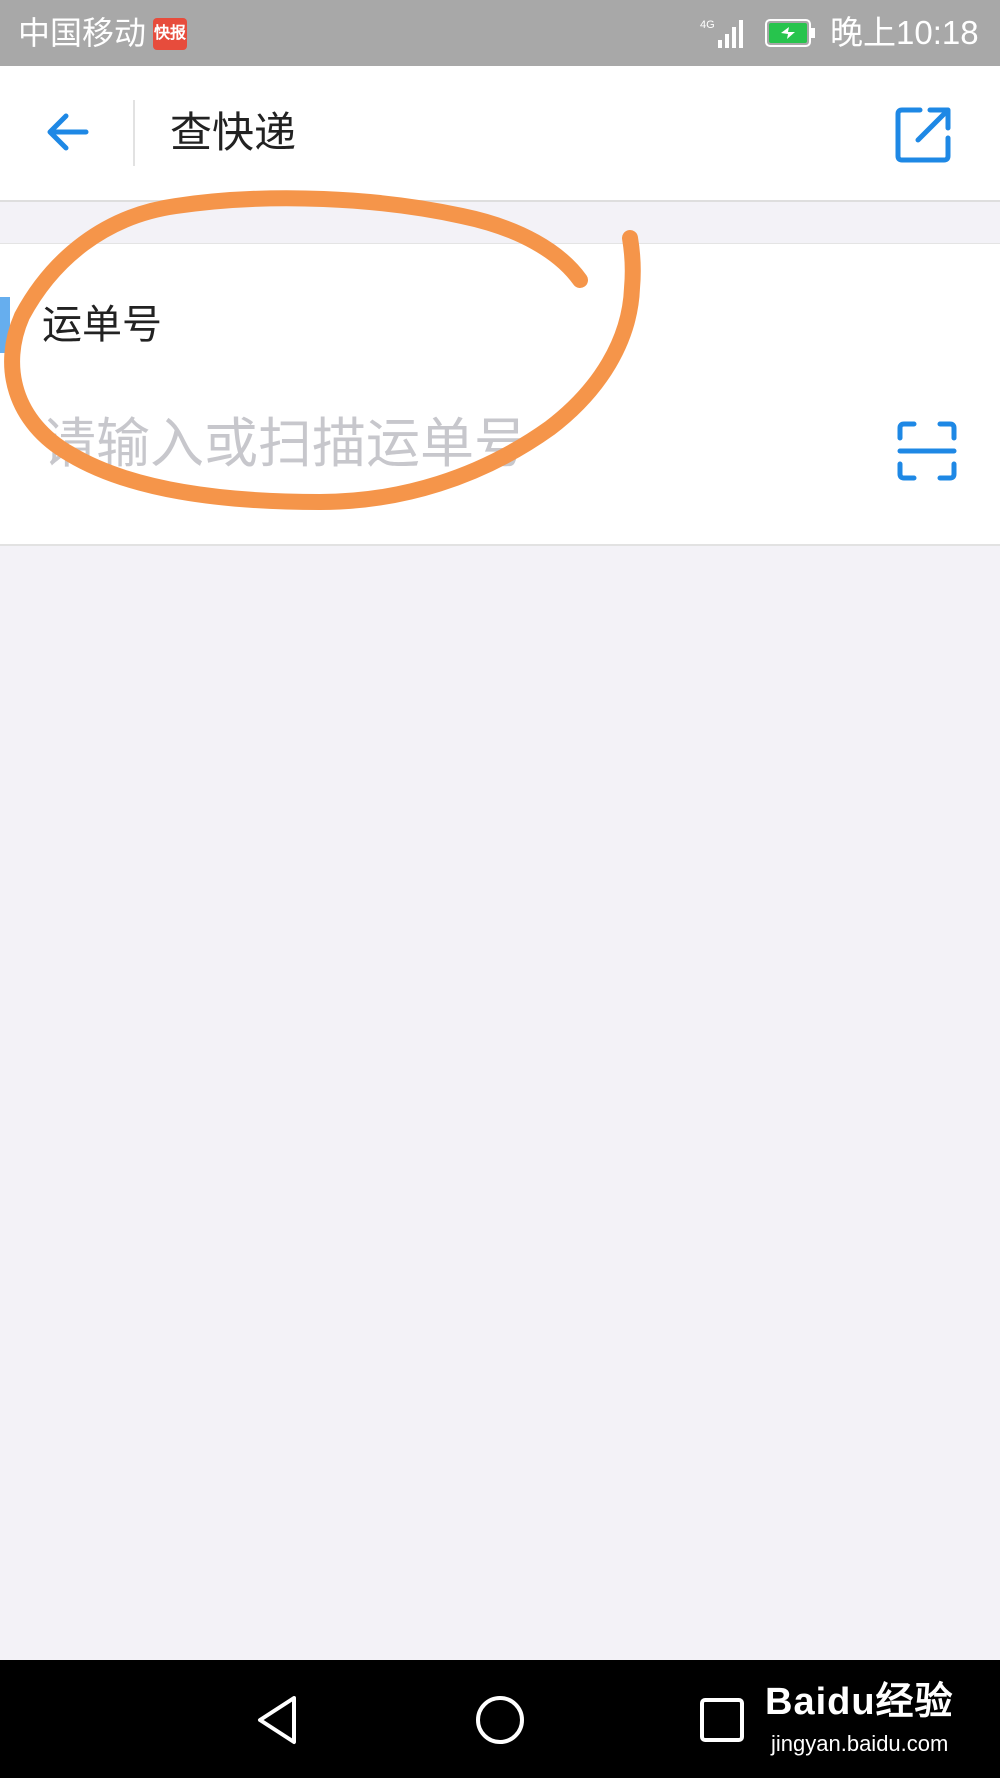  I want to click on battery-charging-icon, so click(790, 33).